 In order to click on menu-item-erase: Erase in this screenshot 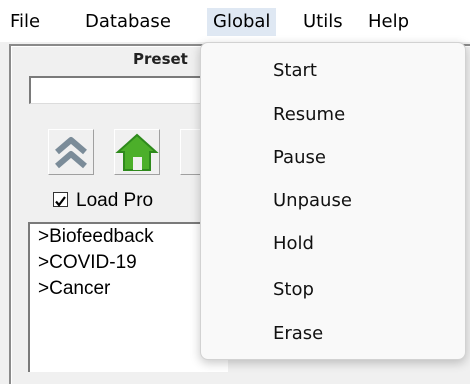, I will do `click(298, 334)`.